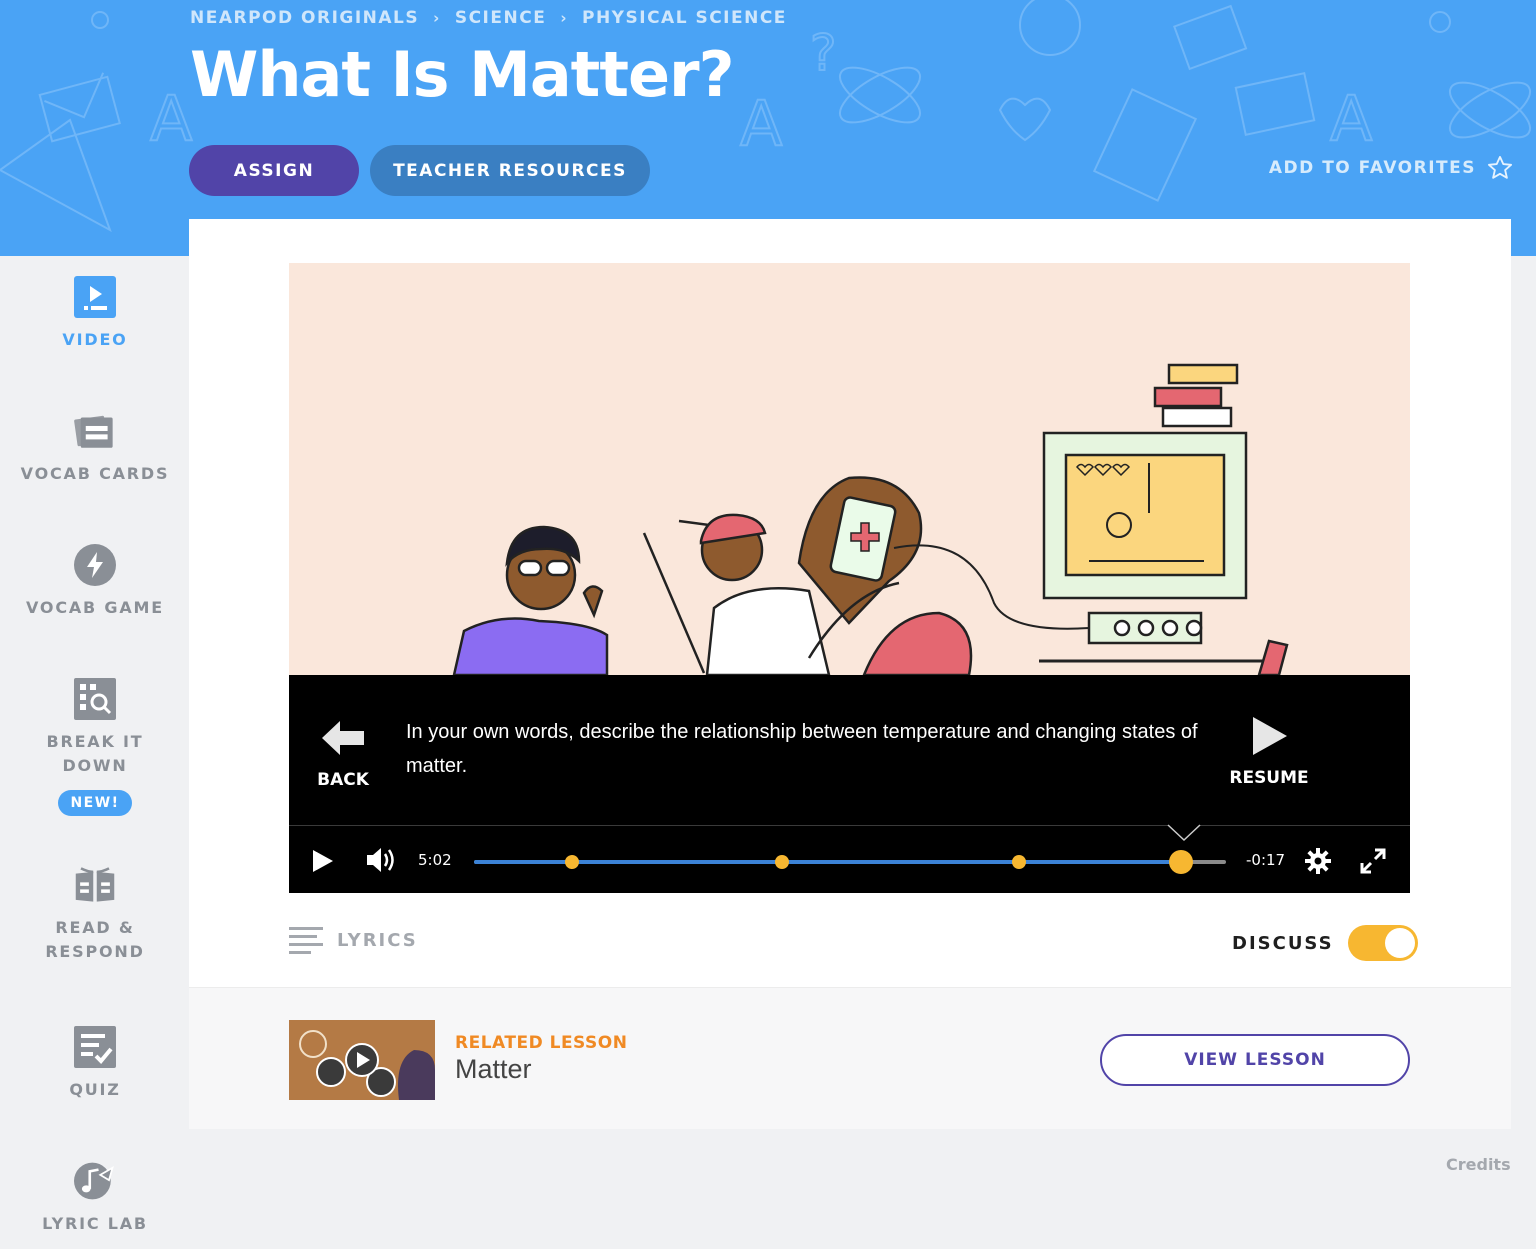 The width and height of the screenshot is (1536, 1249). What do you see at coordinates (377, 940) in the screenshot?
I see `lyrics-label: LYRICS` at bounding box center [377, 940].